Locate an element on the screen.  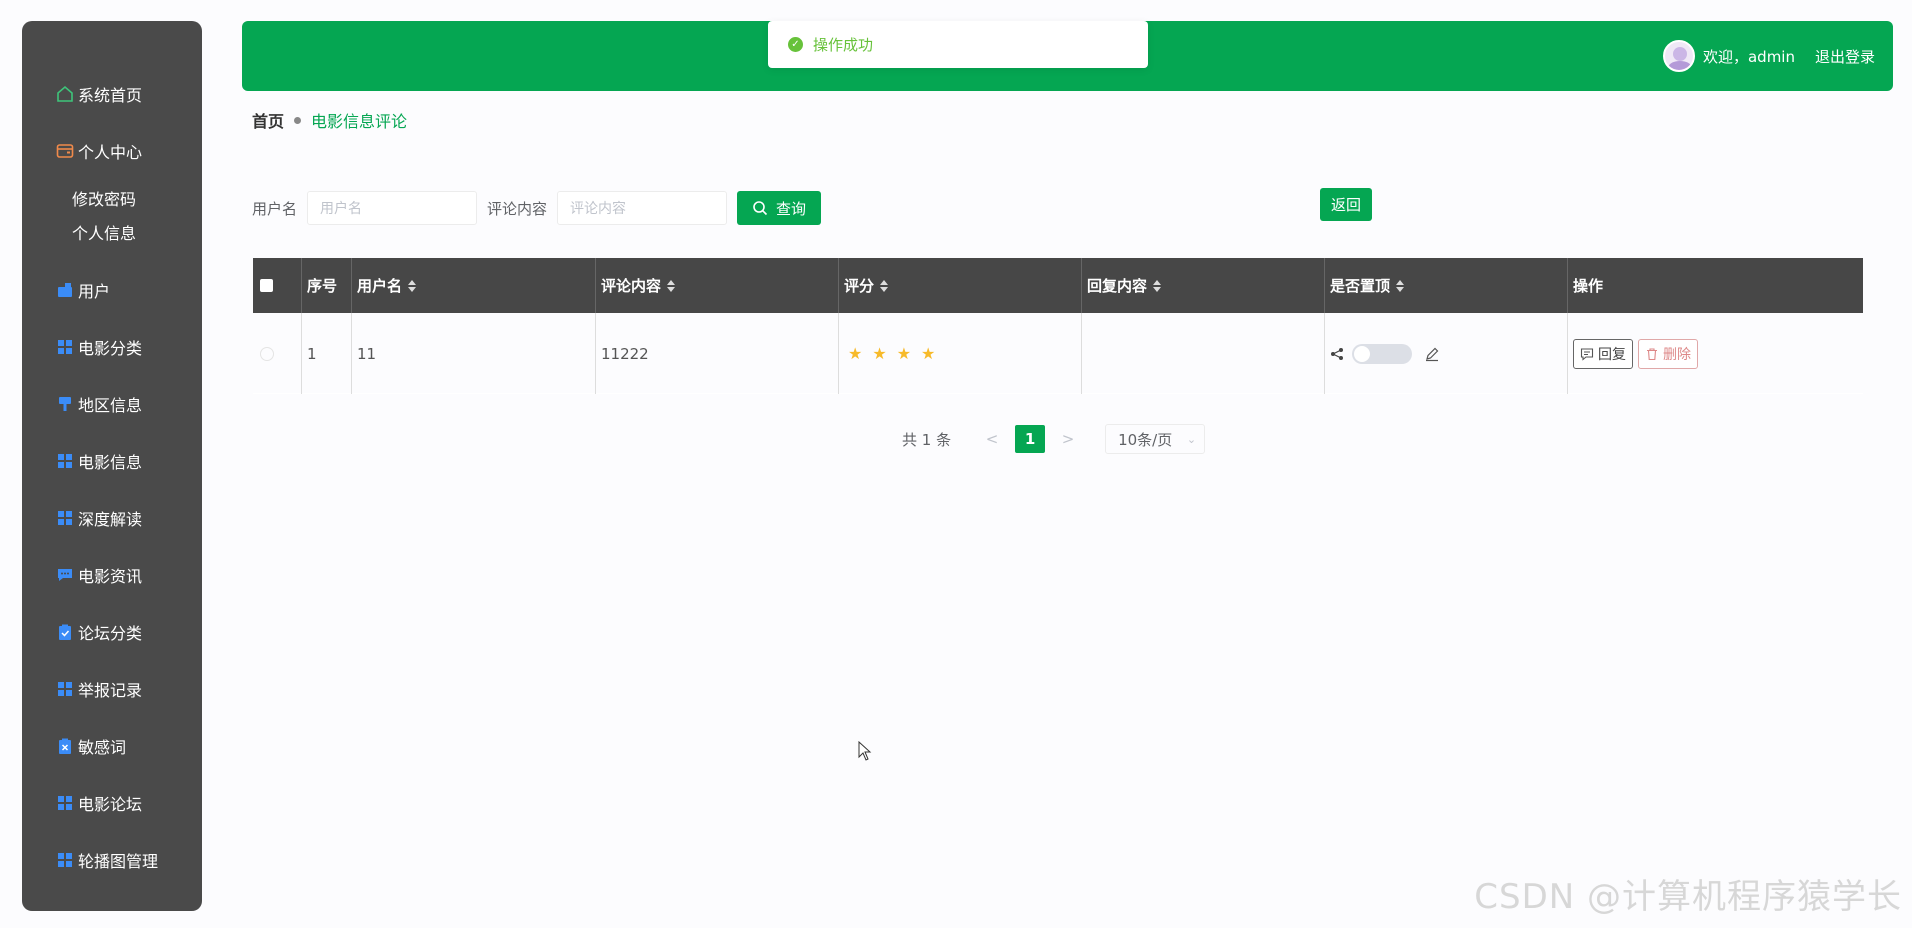
sidebar-item-movie-news: 电影资讯 is located at coordinates (112, 574).